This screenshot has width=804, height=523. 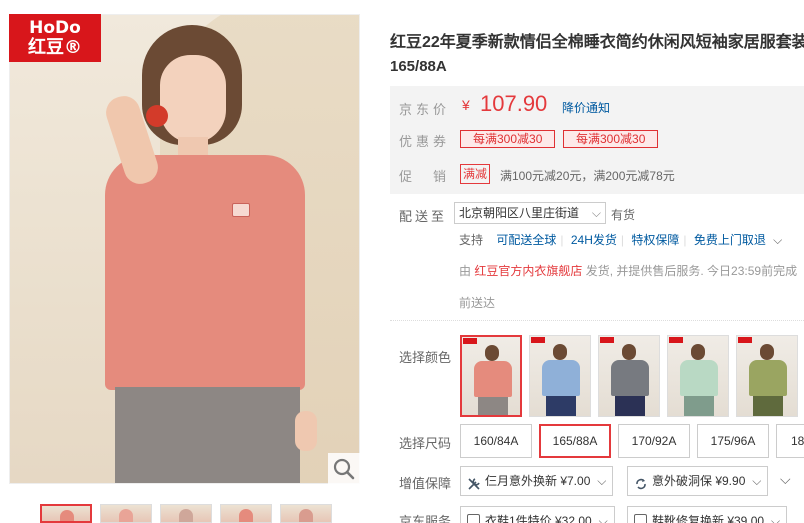 I want to click on currency-symbol: ¥, so click(x=466, y=105).